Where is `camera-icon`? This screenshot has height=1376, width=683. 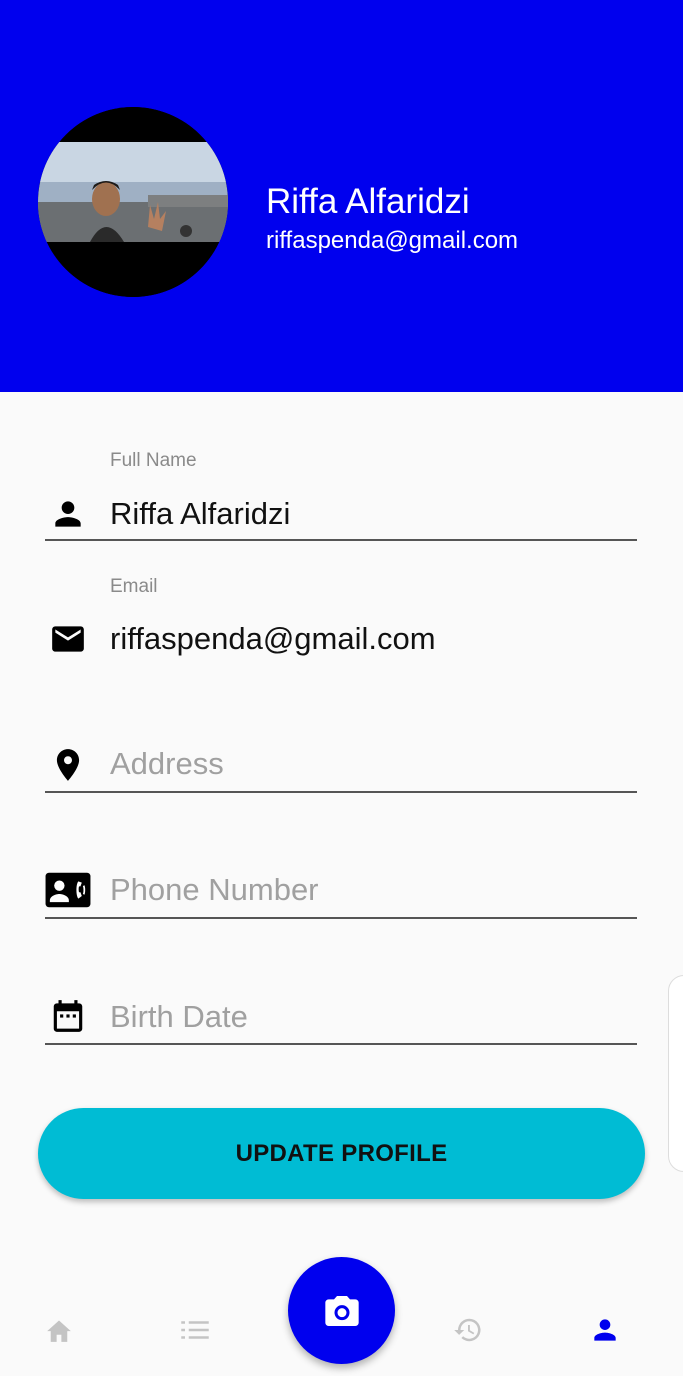 camera-icon is located at coordinates (341, 1310).